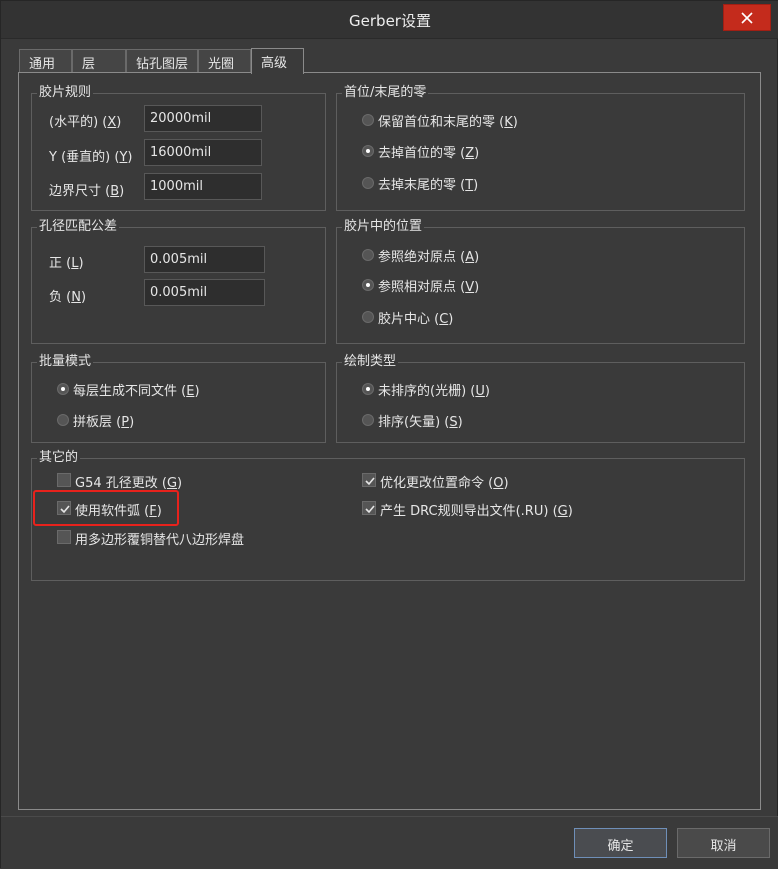 The width and height of the screenshot is (778, 869). What do you see at coordinates (203, 186) in the screenshot?
I see `film-border-input: 1000mil` at bounding box center [203, 186].